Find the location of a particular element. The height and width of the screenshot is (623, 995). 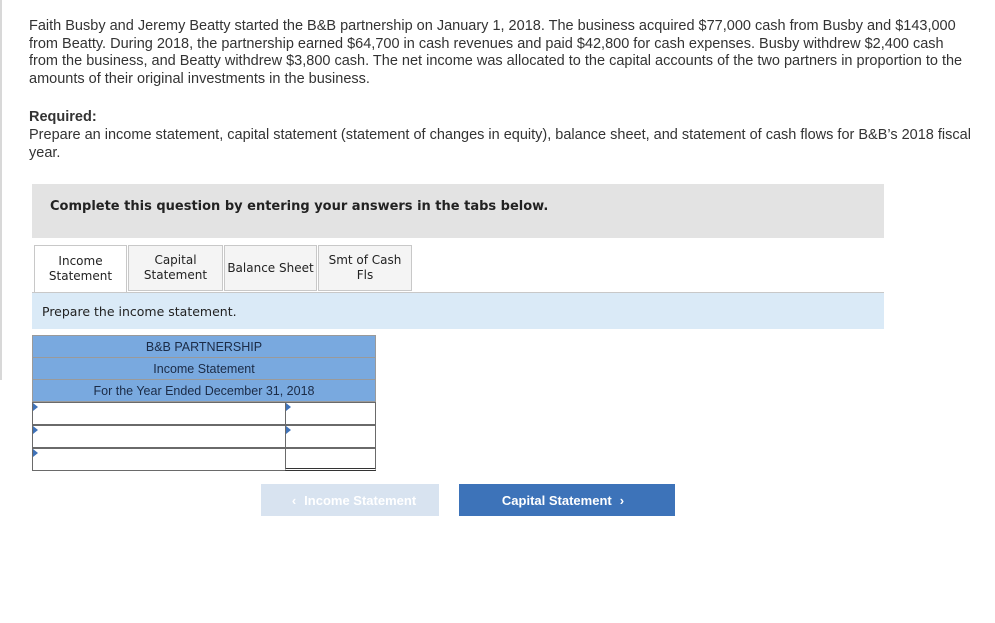

chevron-left-icon: ‹ is located at coordinates (294, 500).